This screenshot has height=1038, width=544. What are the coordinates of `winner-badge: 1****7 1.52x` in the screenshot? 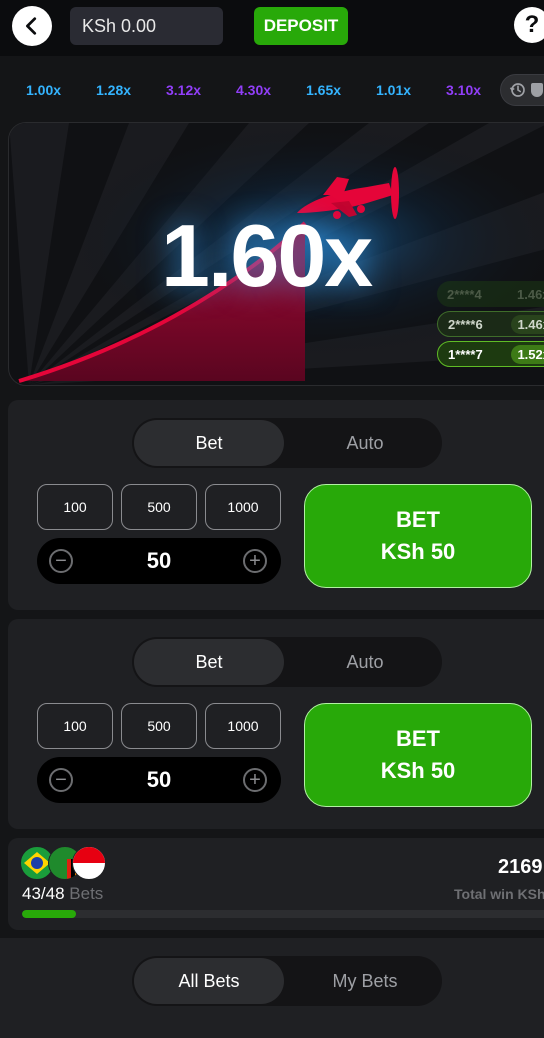 It's located at (490, 354).